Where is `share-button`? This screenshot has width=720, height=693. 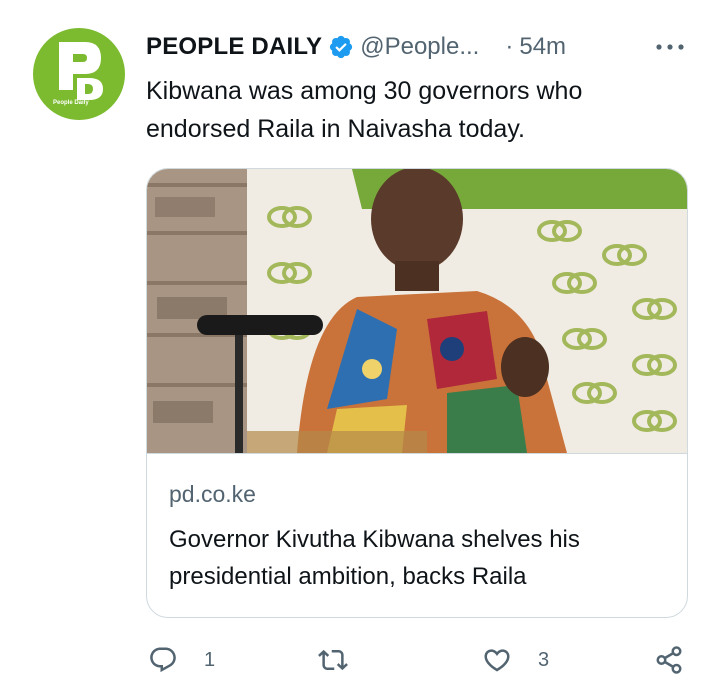
share-button is located at coordinates (669, 660).